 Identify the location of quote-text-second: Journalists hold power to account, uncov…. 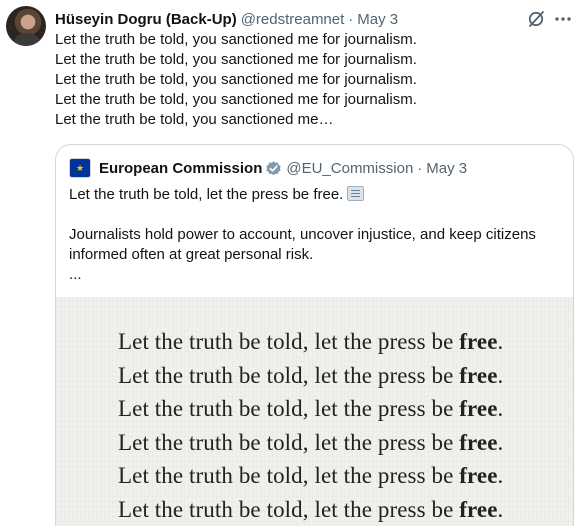
(302, 244).